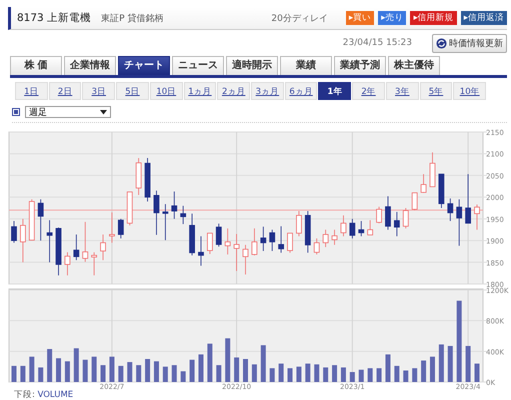 The height and width of the screenshot is (400, 511). Describe the element at coordinates (433, 18) in the screenshot. I see `trade-button: ▸信用新規` at that location.